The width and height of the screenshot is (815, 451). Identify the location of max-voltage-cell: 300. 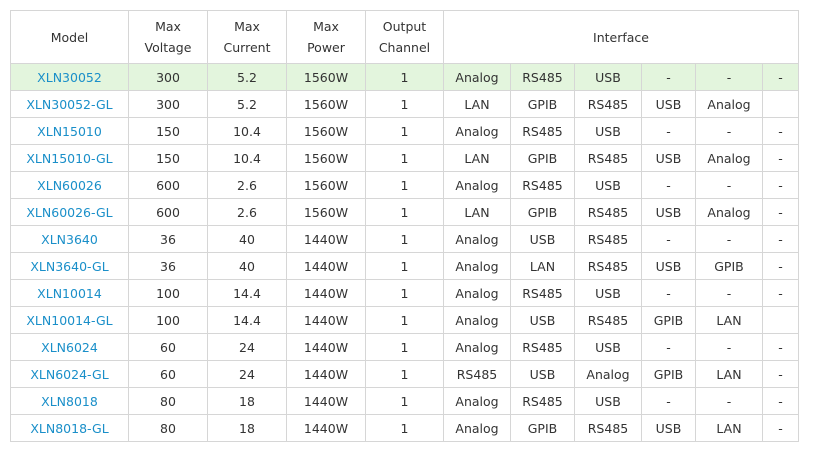
(168, 77).